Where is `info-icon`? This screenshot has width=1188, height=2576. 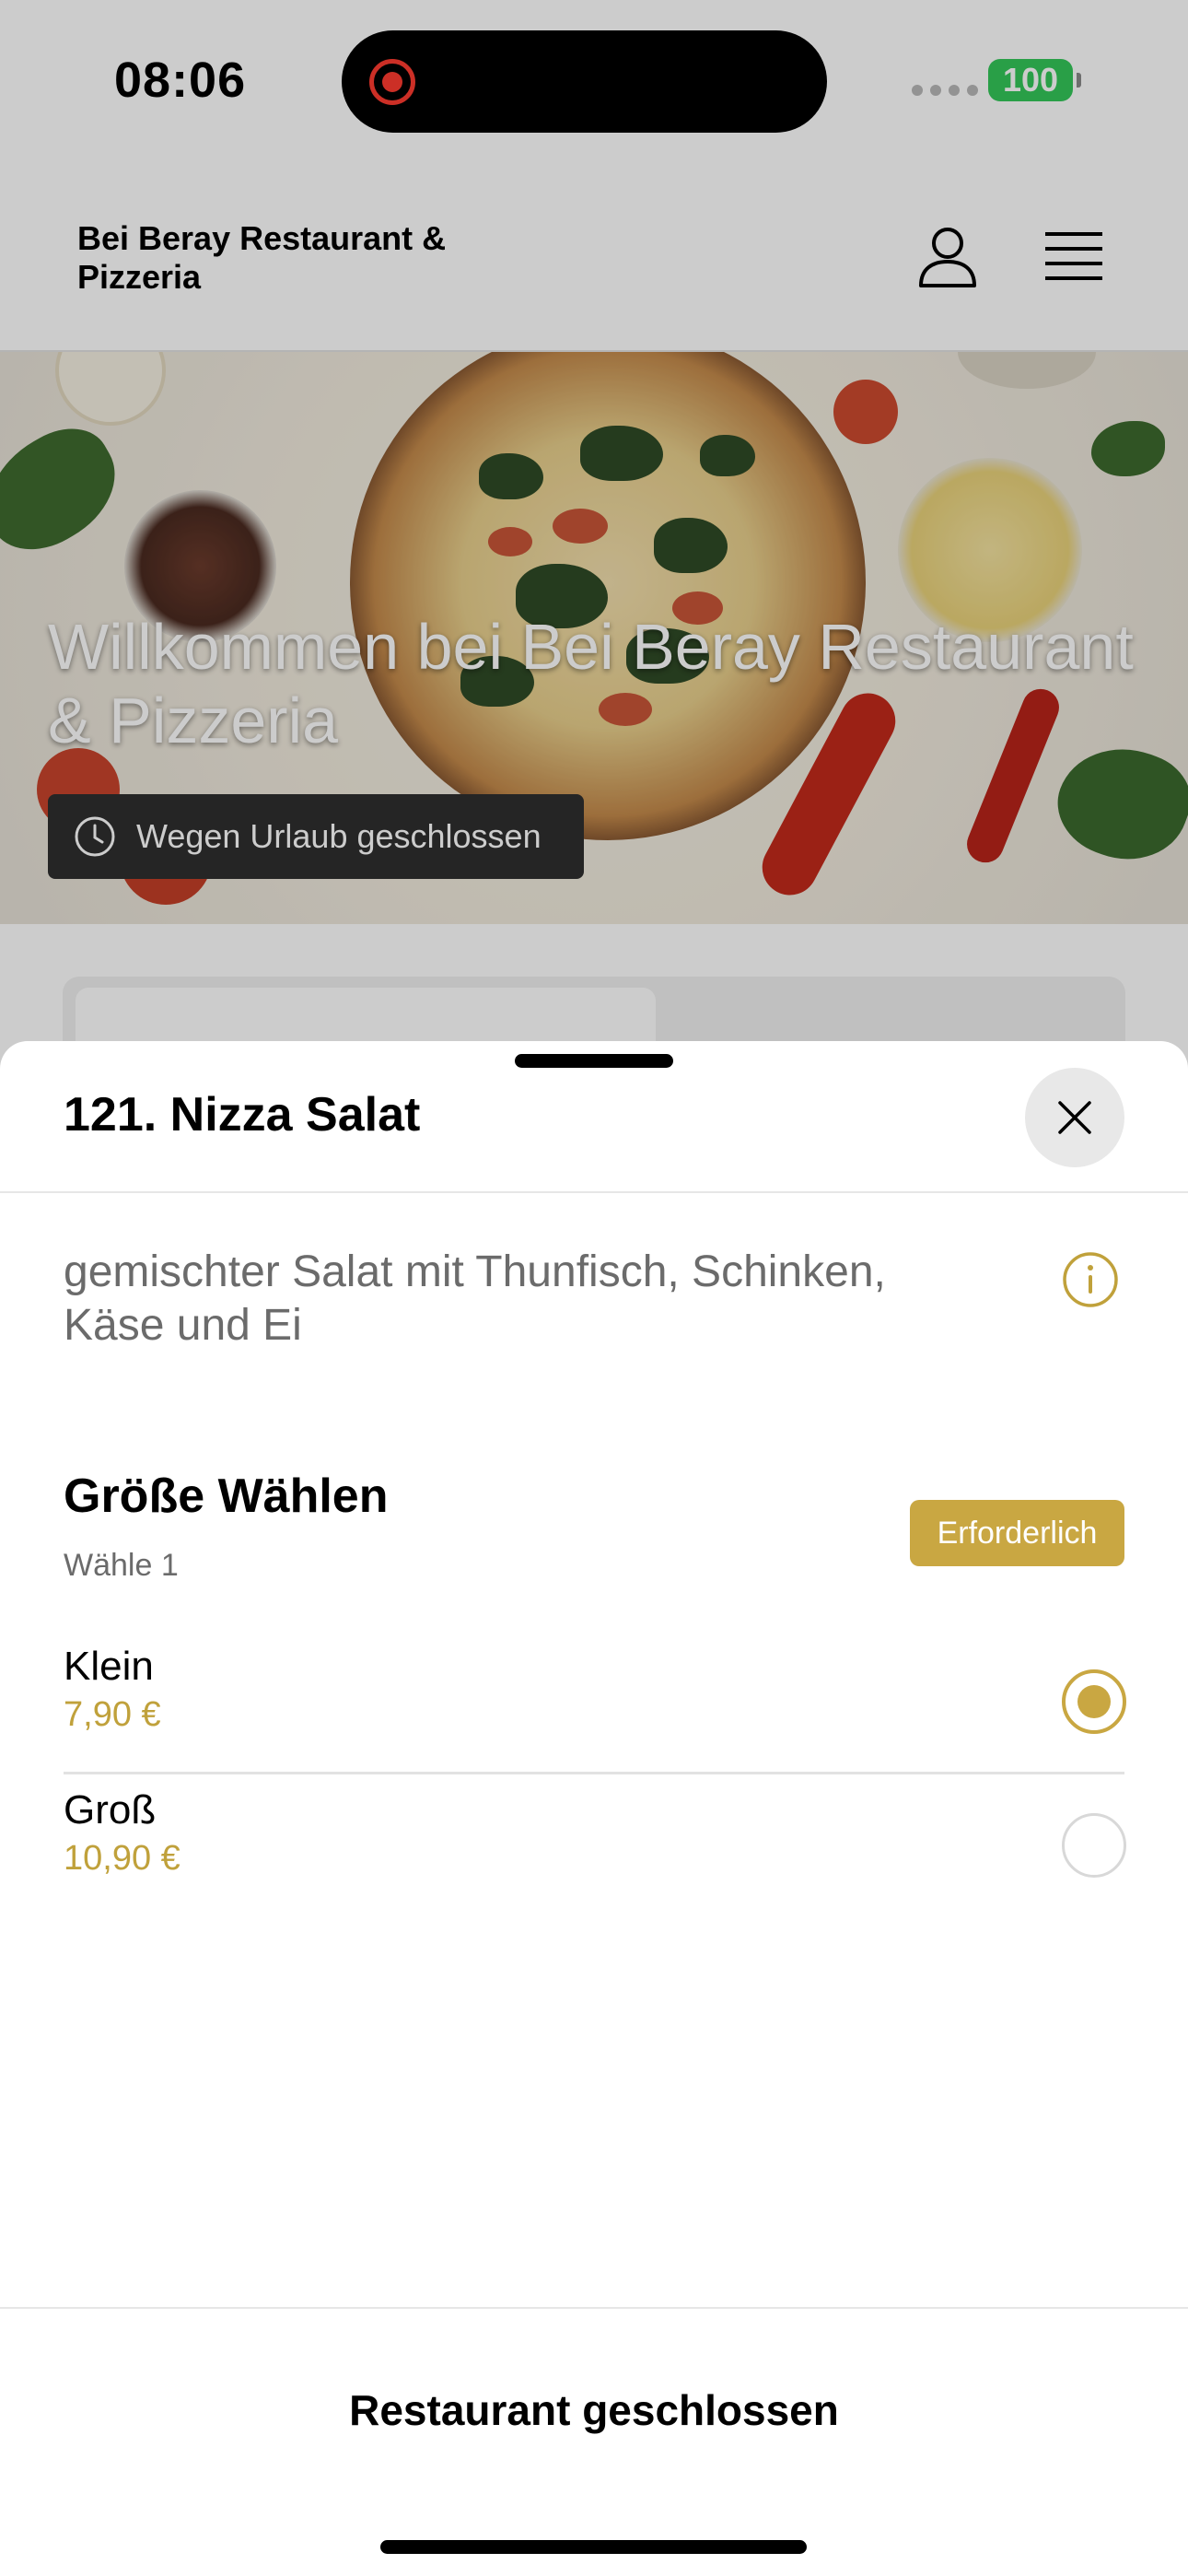
info-icon is located at coordinates (1091, 1279).